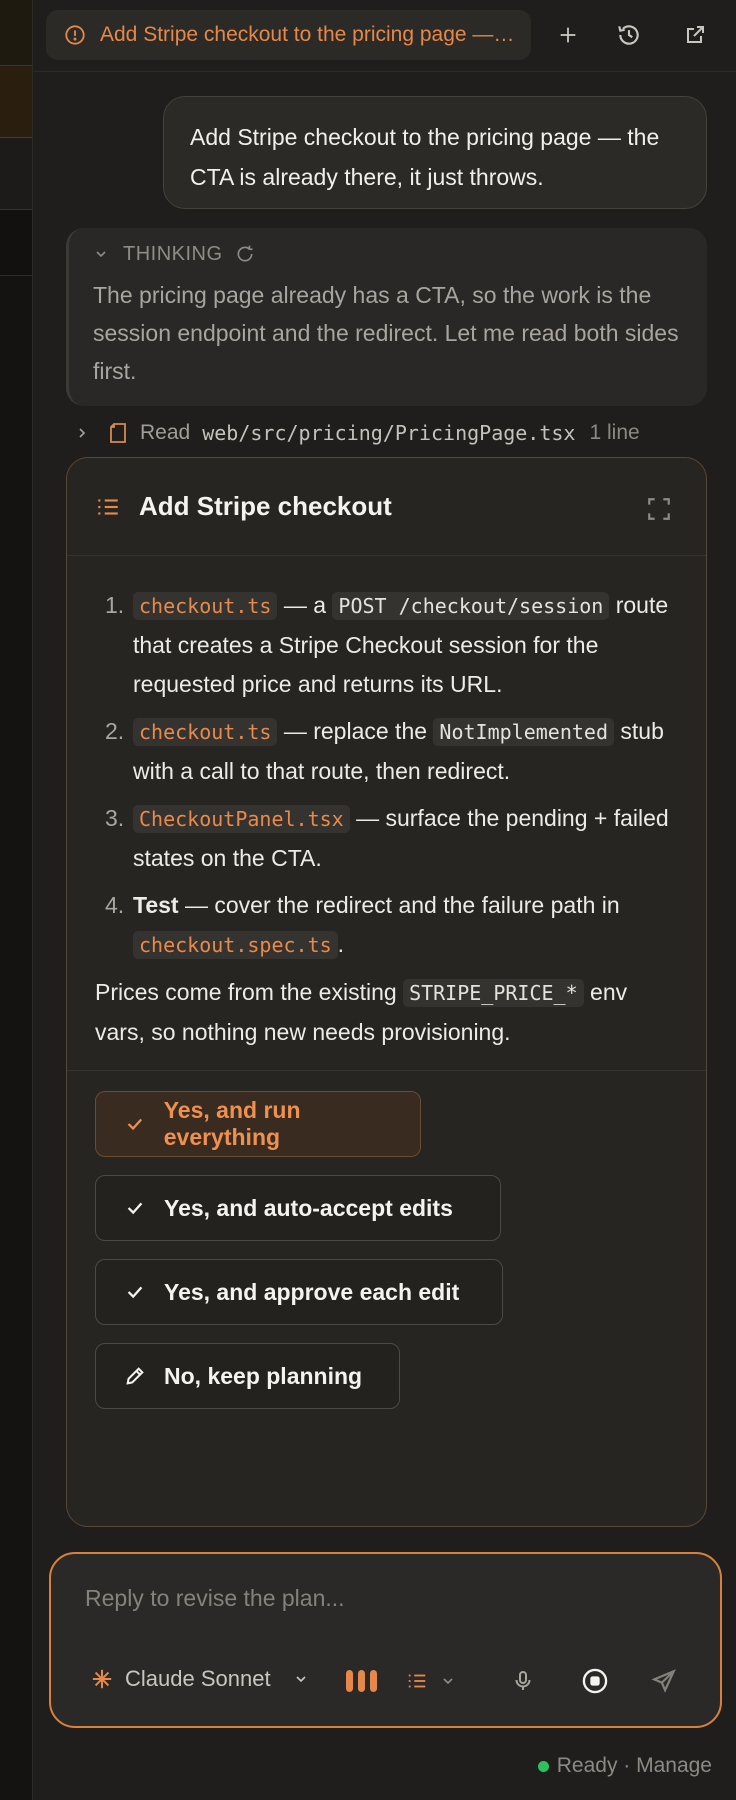 The image size is (736, 1800). What do you see at coordinates (388, 254) in the screenshot?
I see `thinking-header: THINKING` at bounding box center [388, 254].